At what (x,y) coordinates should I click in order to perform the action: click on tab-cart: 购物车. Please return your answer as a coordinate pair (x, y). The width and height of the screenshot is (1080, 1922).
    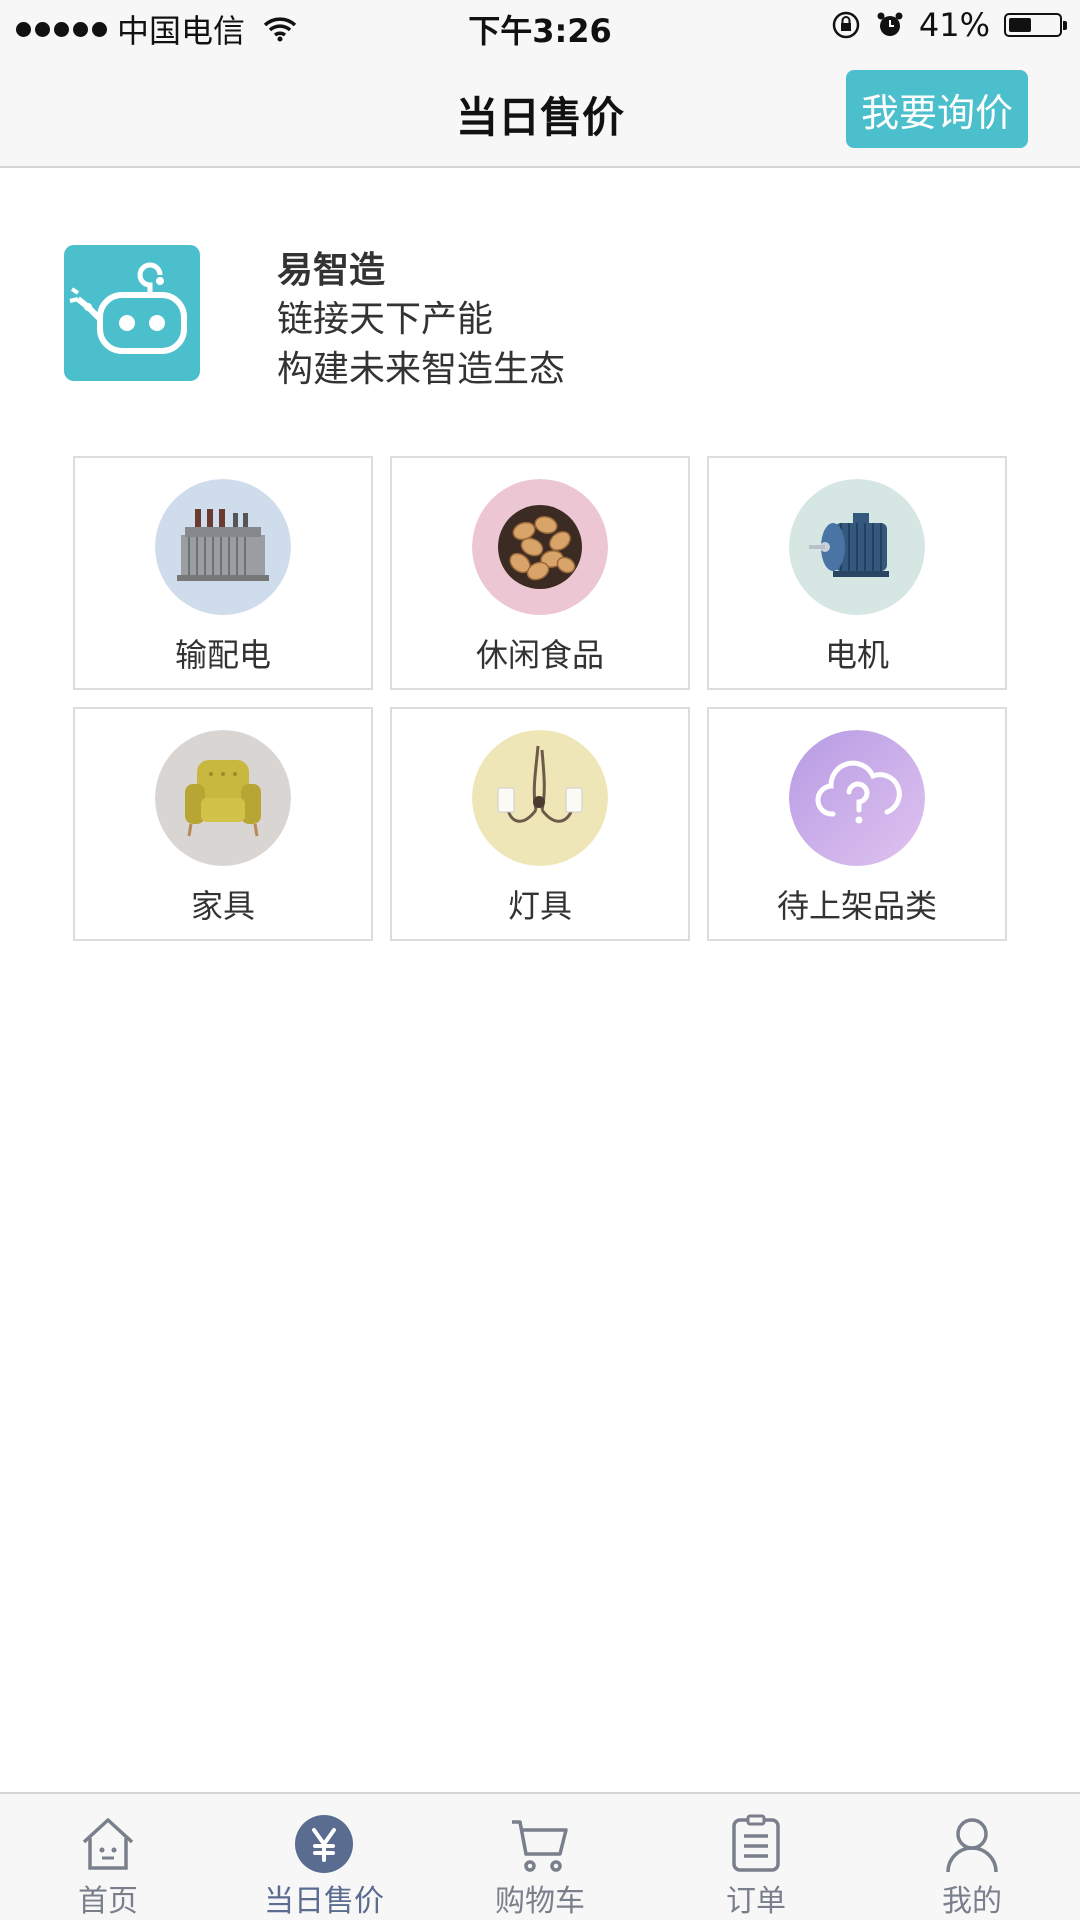
    Looking at the image, I should click on (540, 1858).